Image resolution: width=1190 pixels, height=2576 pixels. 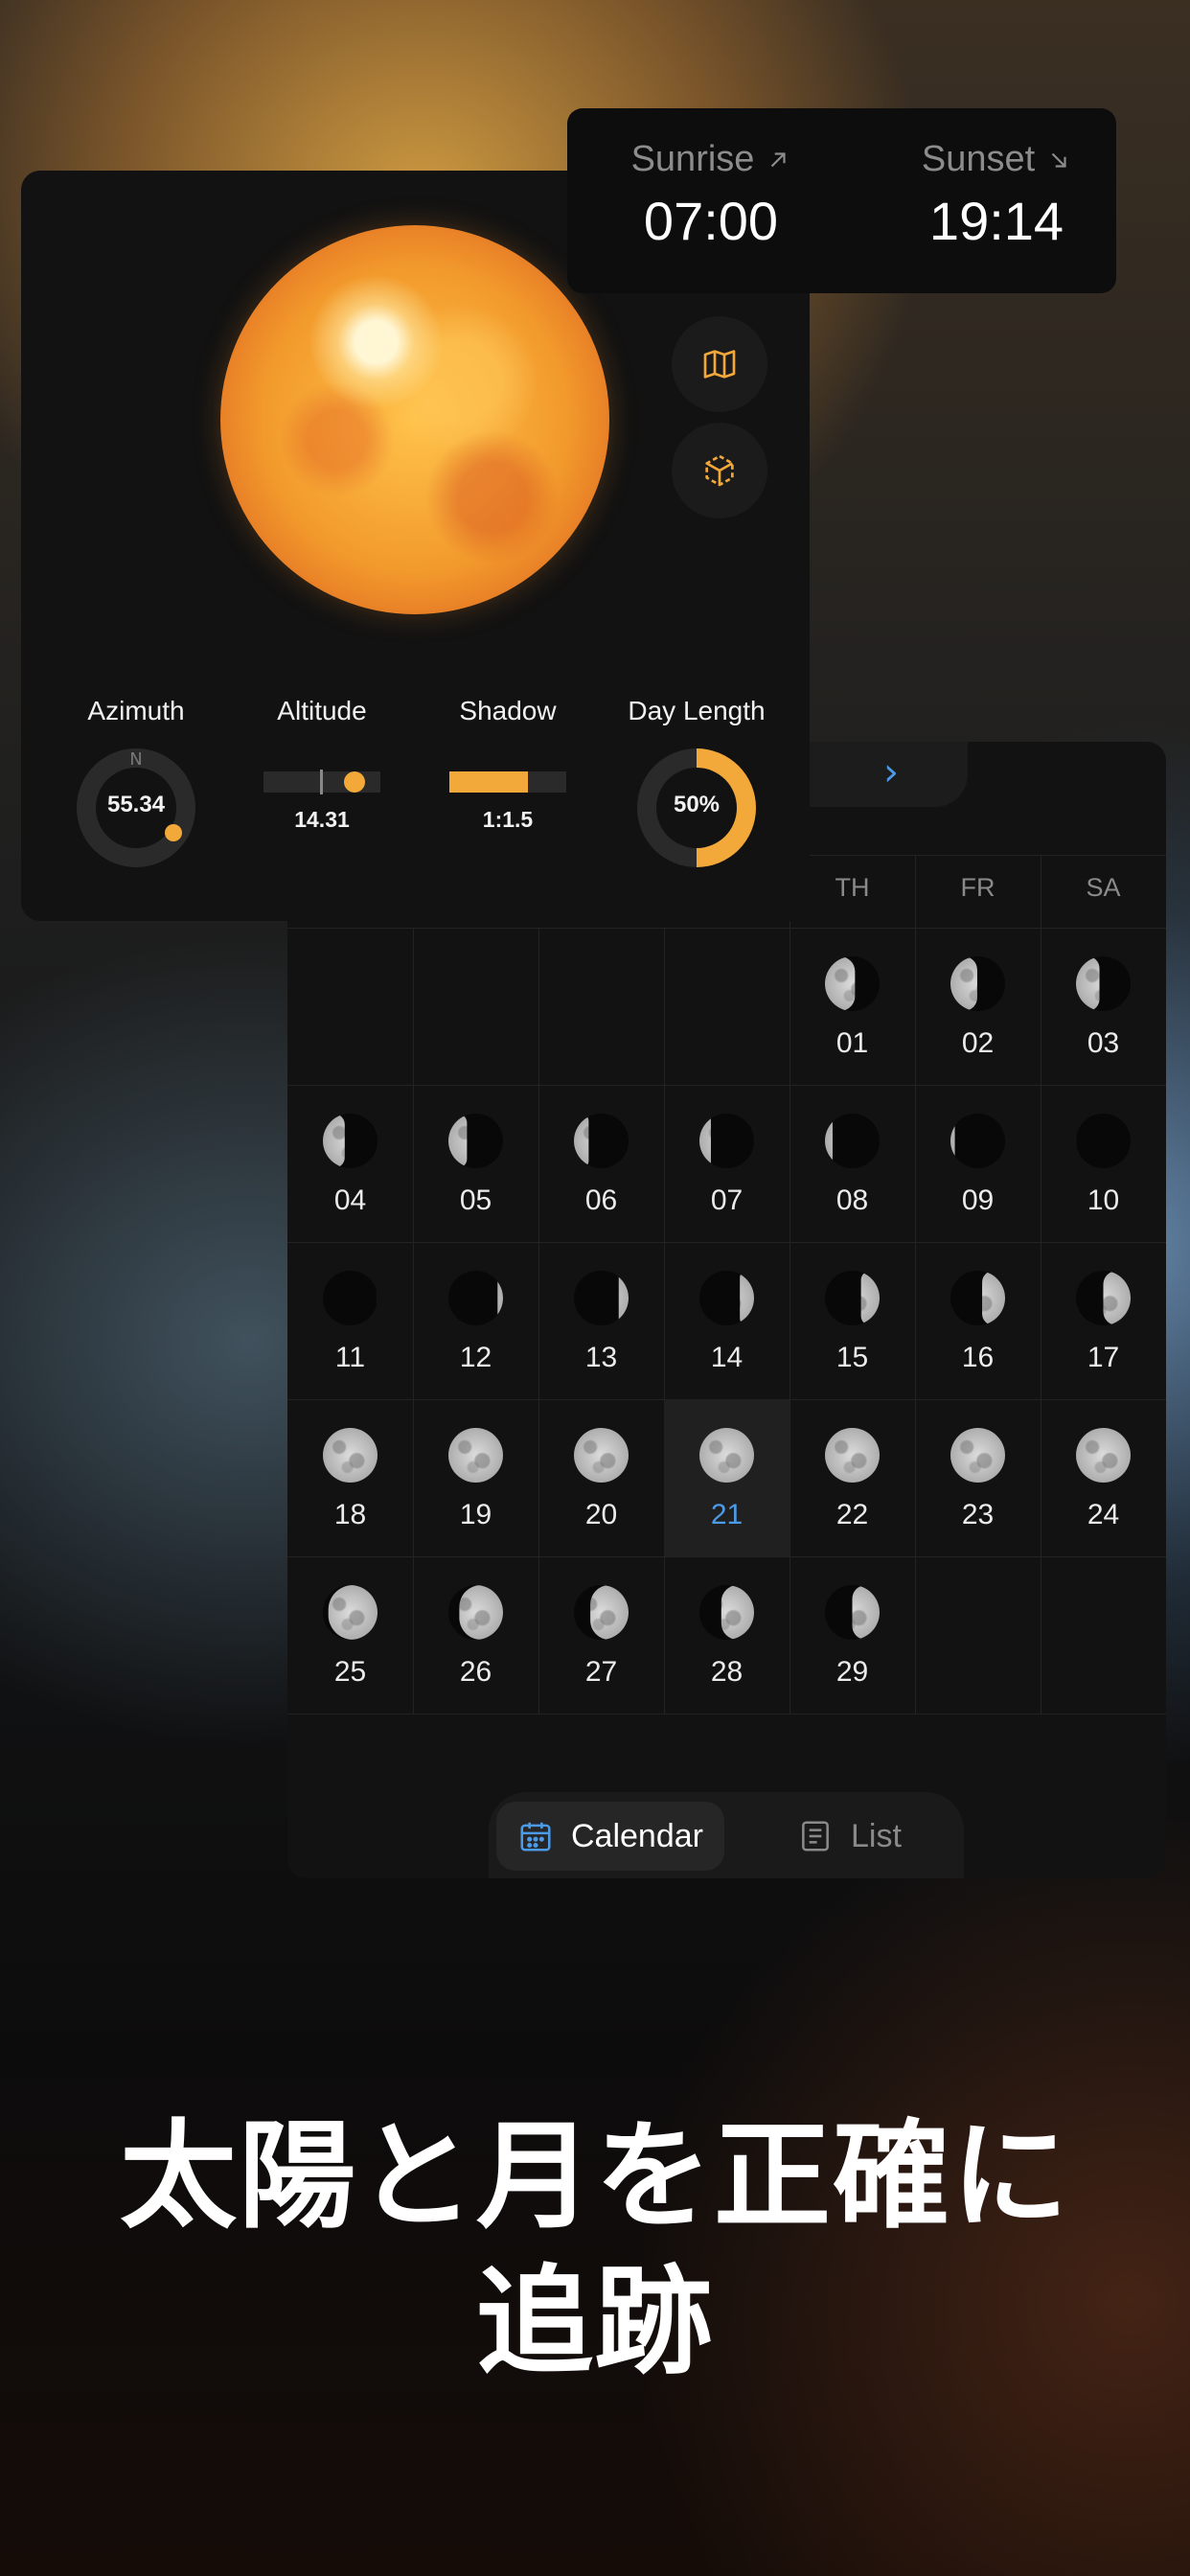 I want to click on calendar-day: 13, so click(x=601, y=1320).